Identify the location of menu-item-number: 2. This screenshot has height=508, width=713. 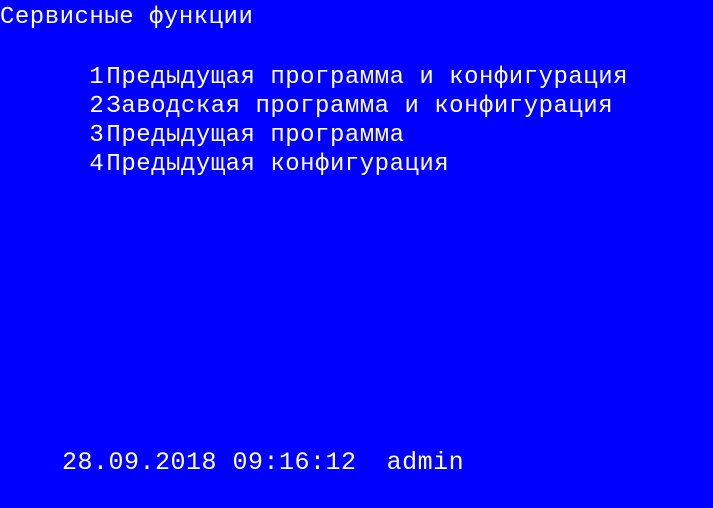
(97, 106).